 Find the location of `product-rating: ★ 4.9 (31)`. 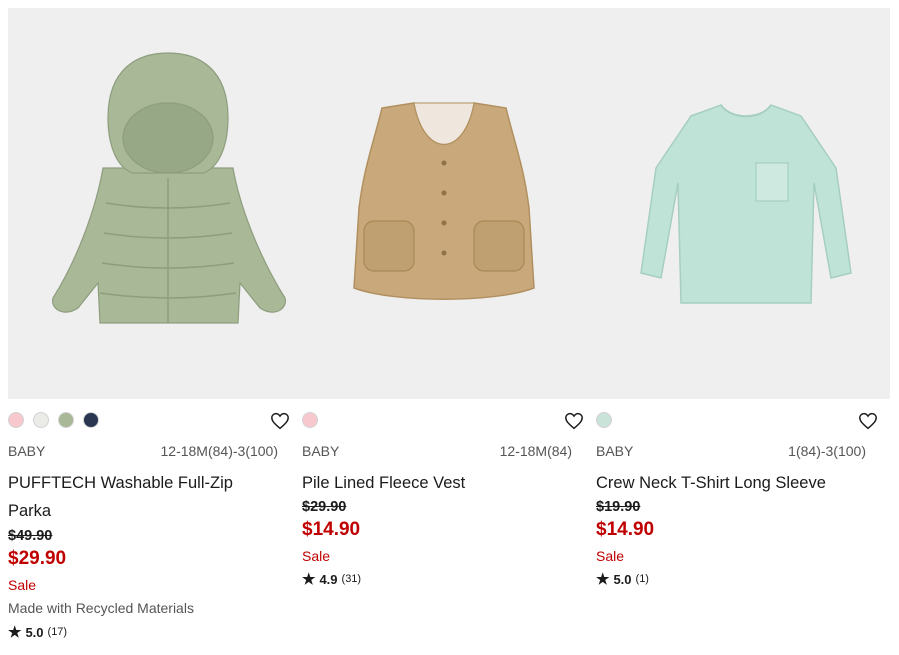

product-rating: ★ 4.9 (31) is located at coordinates (331, 579).